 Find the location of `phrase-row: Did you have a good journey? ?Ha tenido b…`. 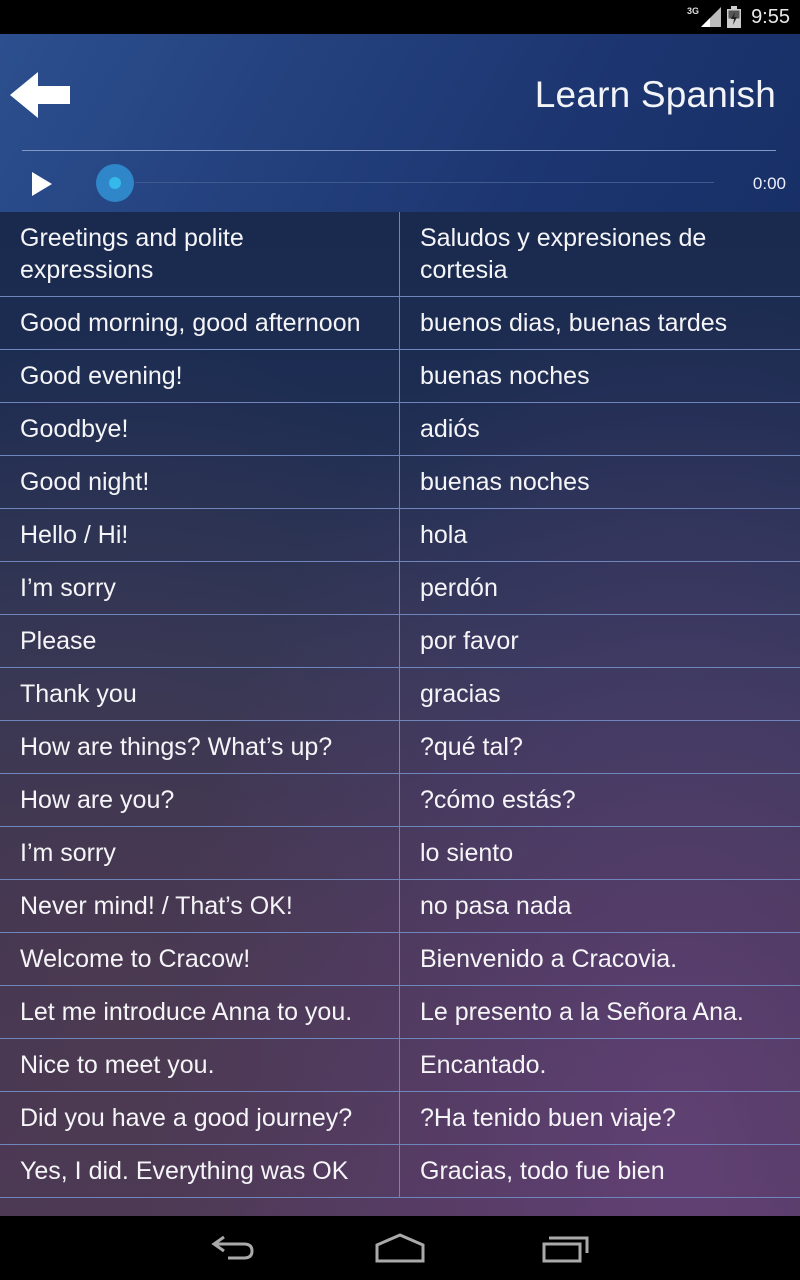

phrase-row: Did you have a good journey? ?Ha tenido b… is located at coordinates (400, 1118).